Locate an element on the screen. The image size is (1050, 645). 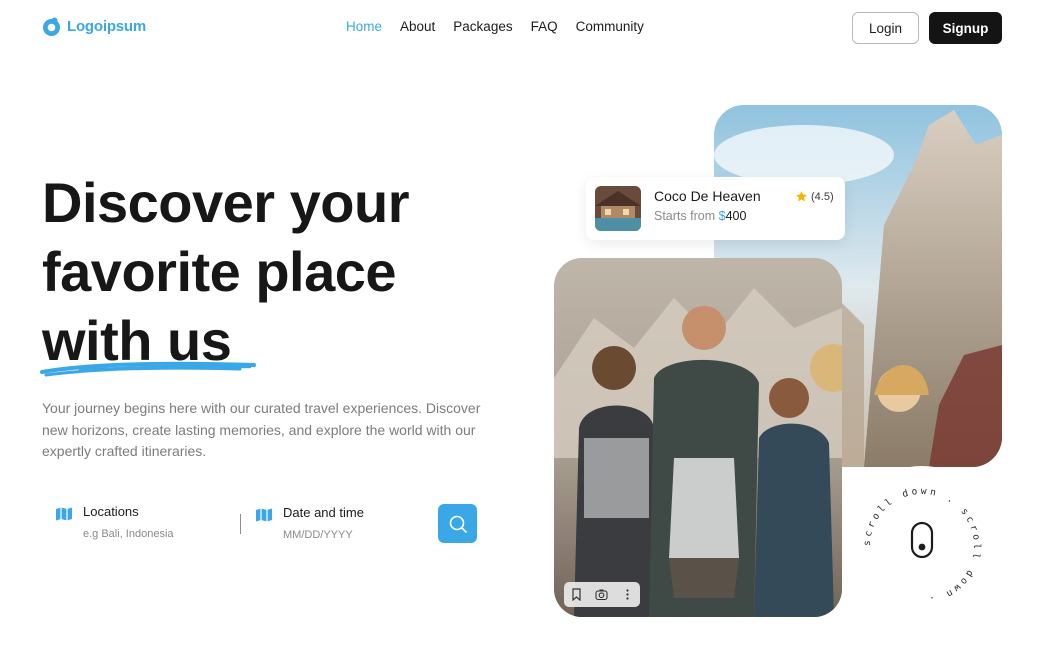
location-hint: e.g Bali, Indonesia is located at coordinates (128, 534).